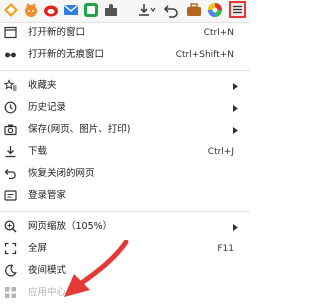  Describe the element at coordinates (51, 10) in the screenshot. I see `extension-weibo-icon` at that location.